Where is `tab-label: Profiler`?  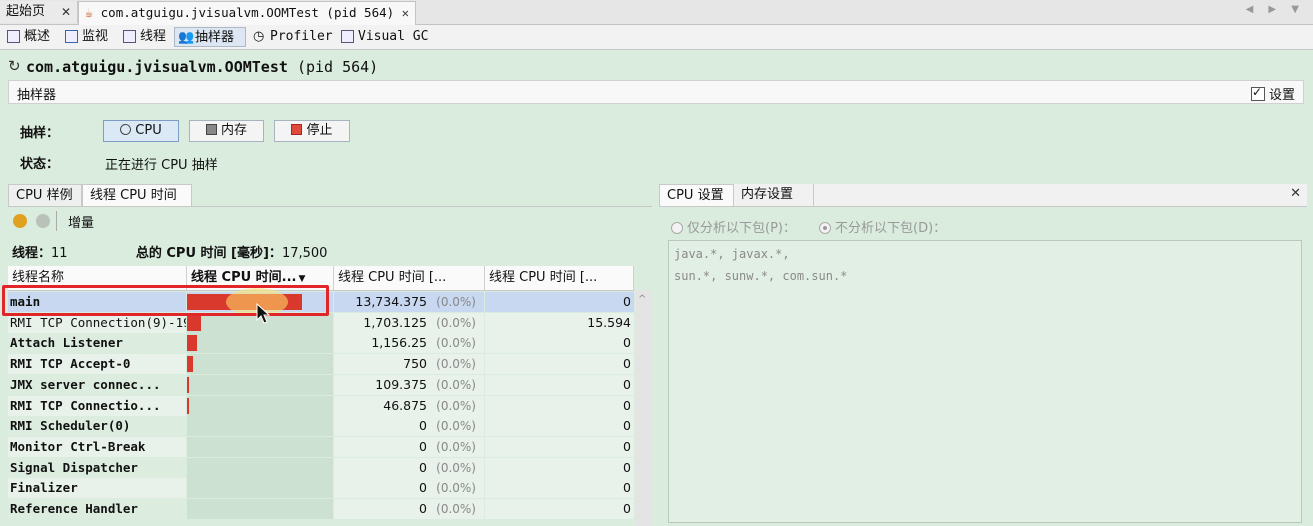 tab-label: Profiler is located at coordinates (301, 36).